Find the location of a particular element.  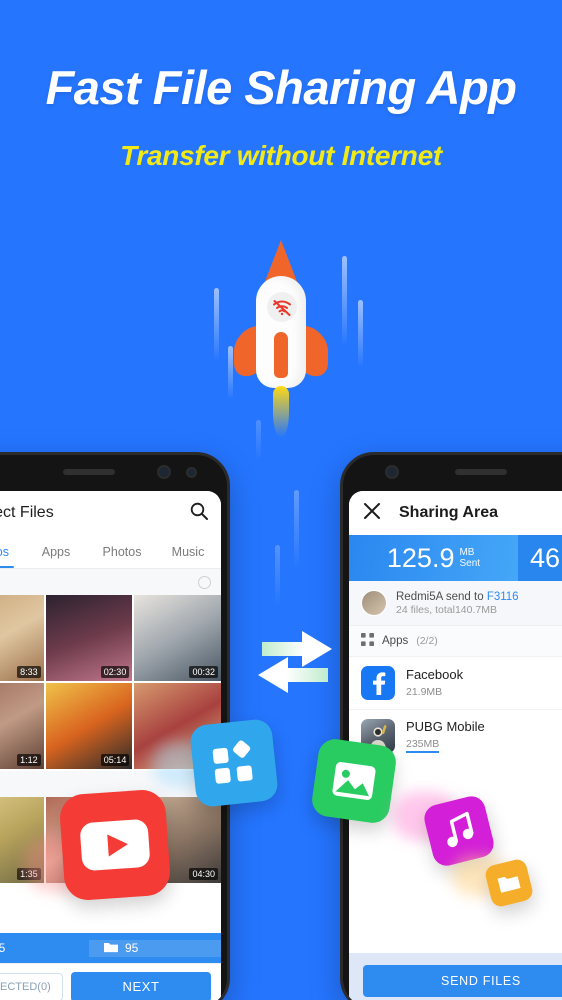

right-bottom-bar: SEND FILES is located at coordinates (455, 976).